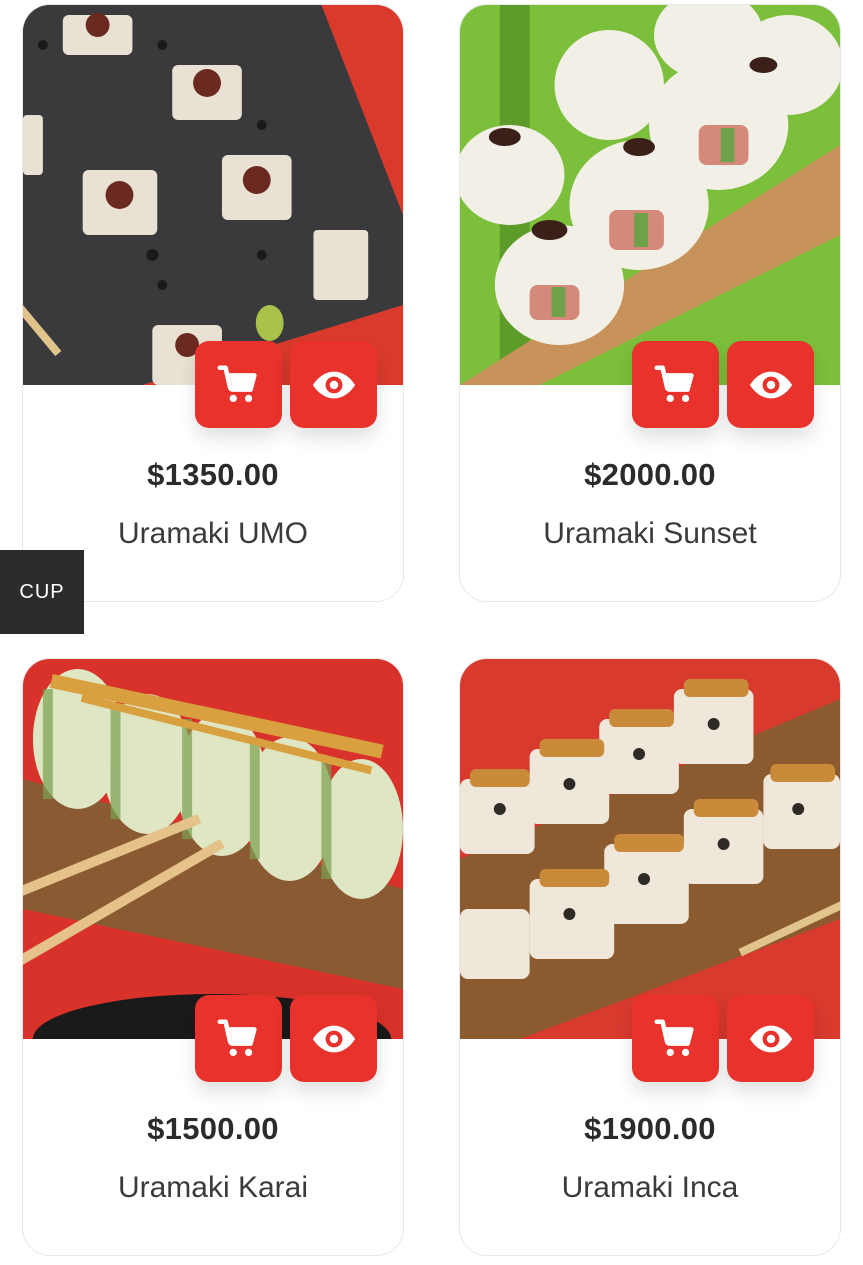 The height and width of the screenshot is (1265, 863). Describe the element at coordinates (213, 1128) in the screenshot. I see `product-price: $1500.00` at that location.